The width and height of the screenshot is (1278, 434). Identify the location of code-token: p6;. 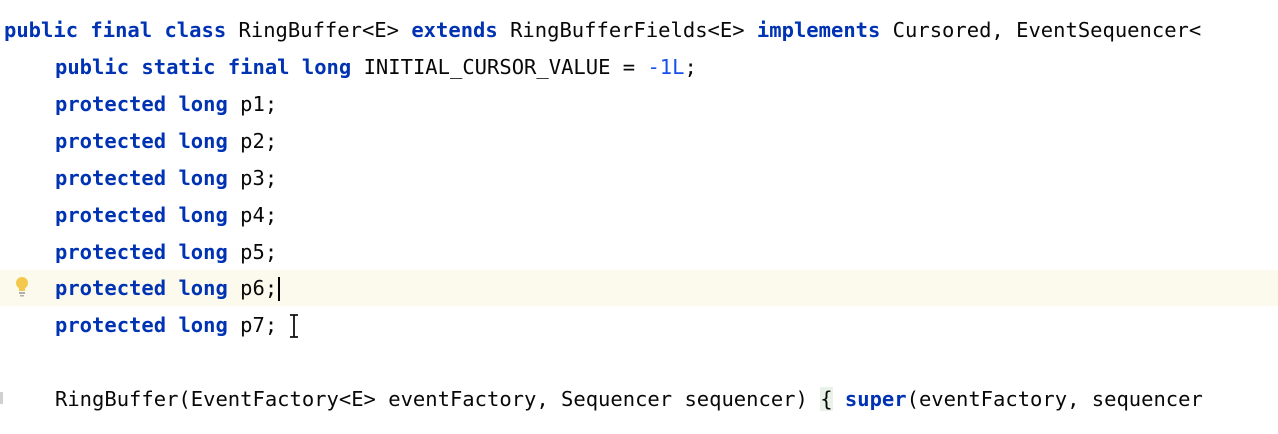
(252, 288).